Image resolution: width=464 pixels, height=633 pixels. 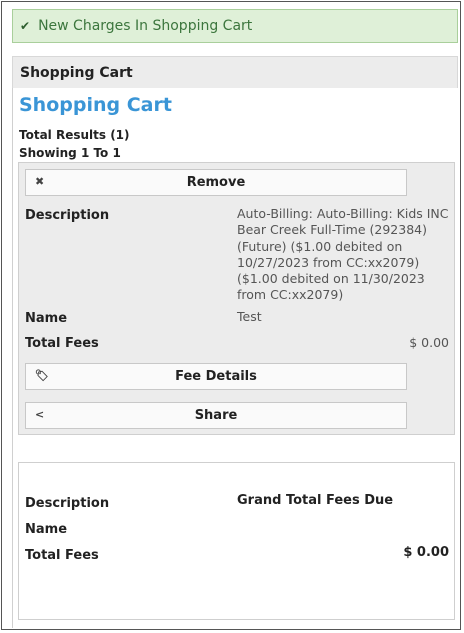 What do you see at coordinates (429, 342) in the screenshot?
I see `total-fees-value: $ 0.00` at bounding box center [429, 342].